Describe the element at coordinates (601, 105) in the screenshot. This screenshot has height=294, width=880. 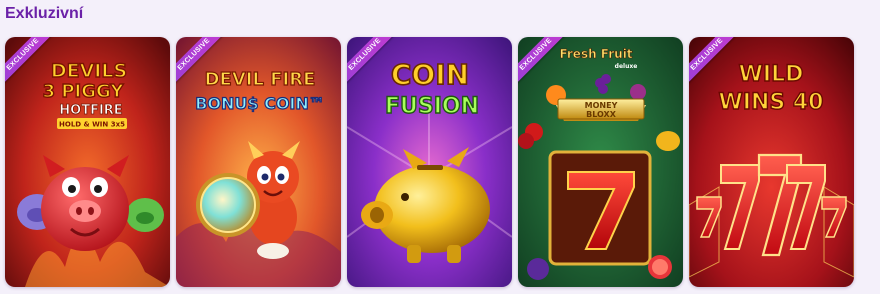
I see `logo-line3: MONEY` at that location.